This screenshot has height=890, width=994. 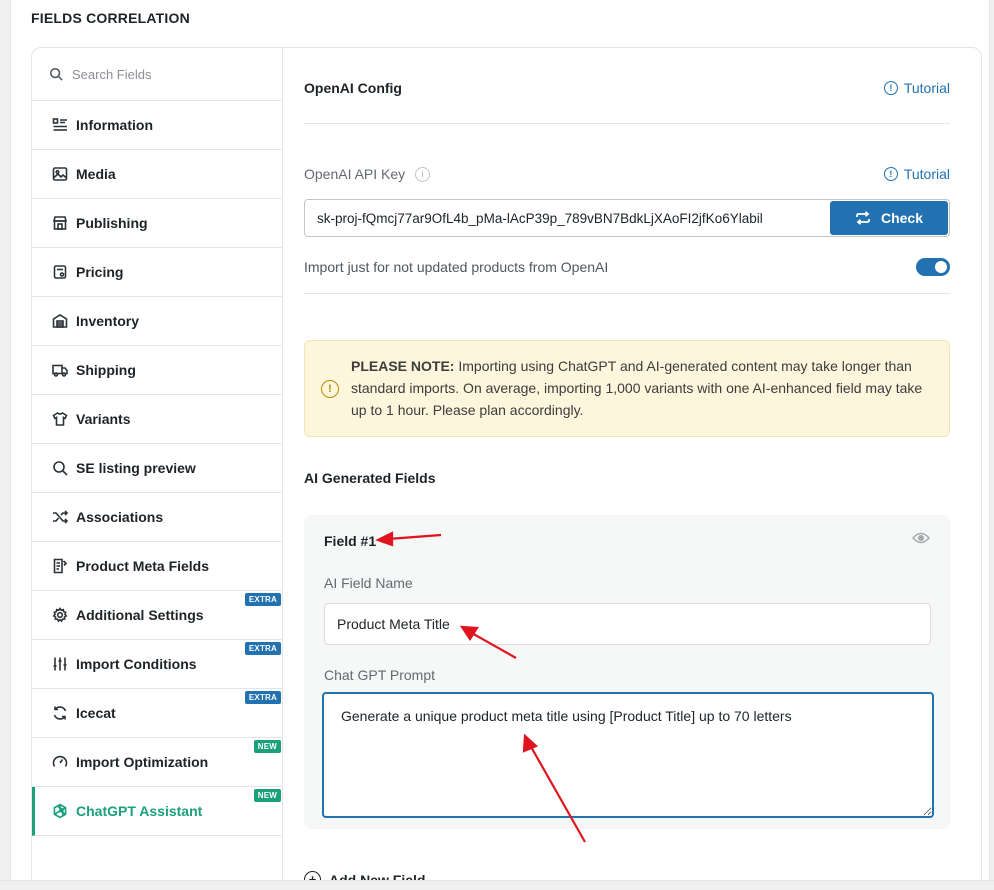 I want to click on warehouse-icon, so click(x=60, y=321).